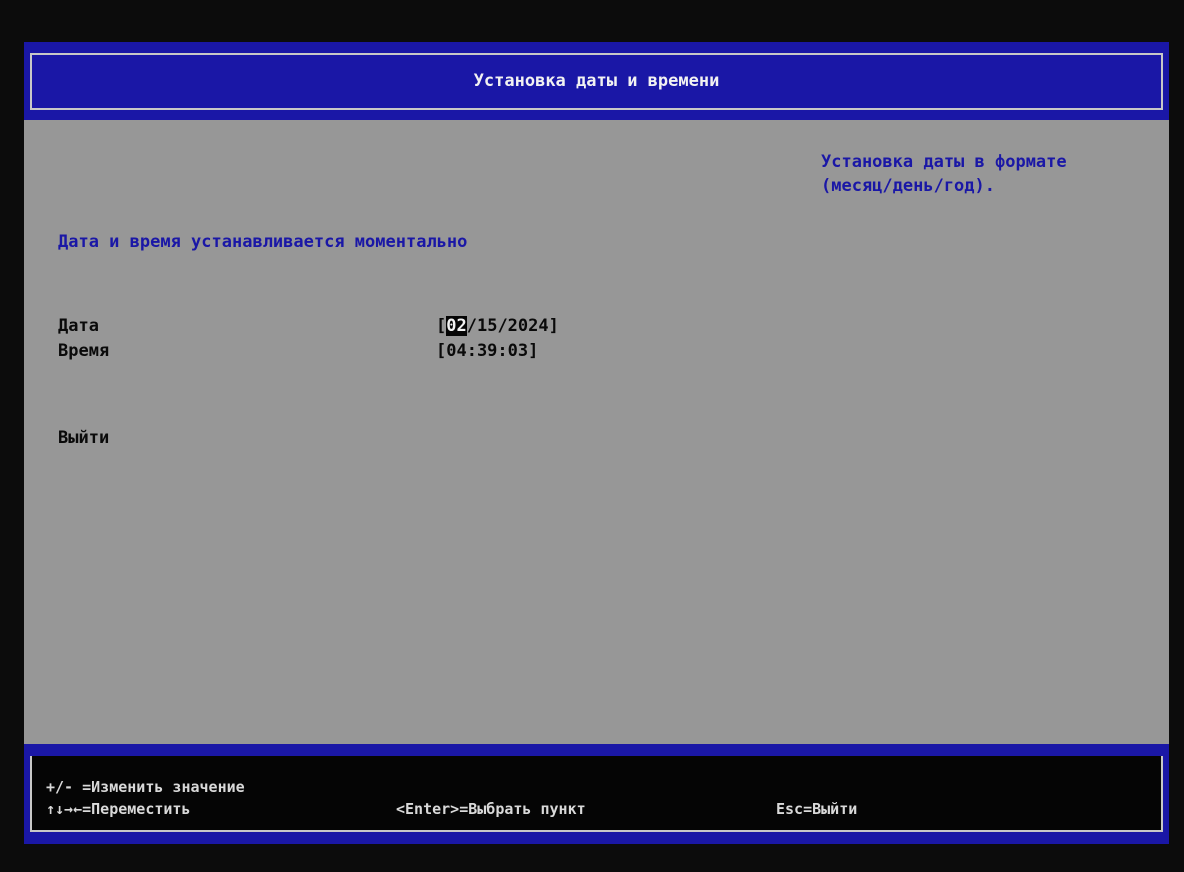 This screenshot has height=872, width=1184. Describe the element at coordinates (118, 809) in the screenshot. I see `hint-move: ↑↓→←=Переместить` at that location.